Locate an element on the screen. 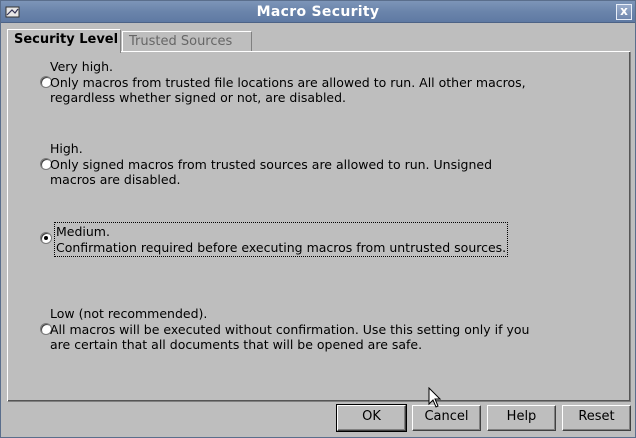  option-description-line: macros are disabled. is located at coordinates (115, 179).